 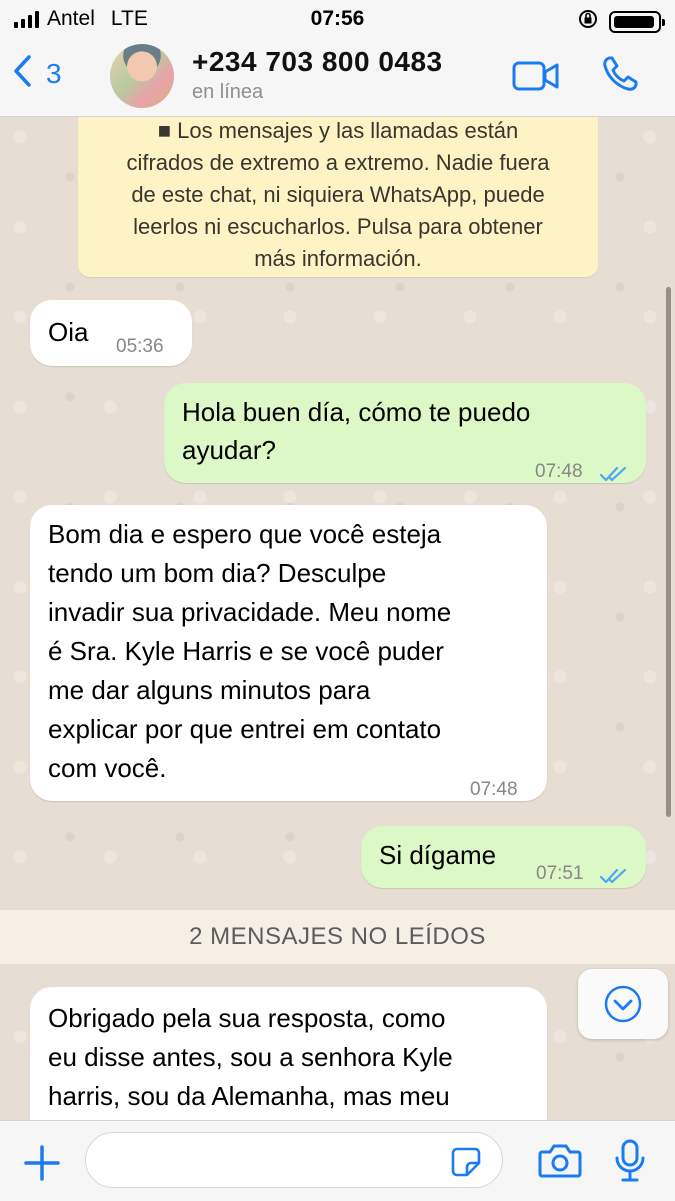 I want to click on message-text: invadir sua privacidade. Meu nome, so click(x=250, y=612).